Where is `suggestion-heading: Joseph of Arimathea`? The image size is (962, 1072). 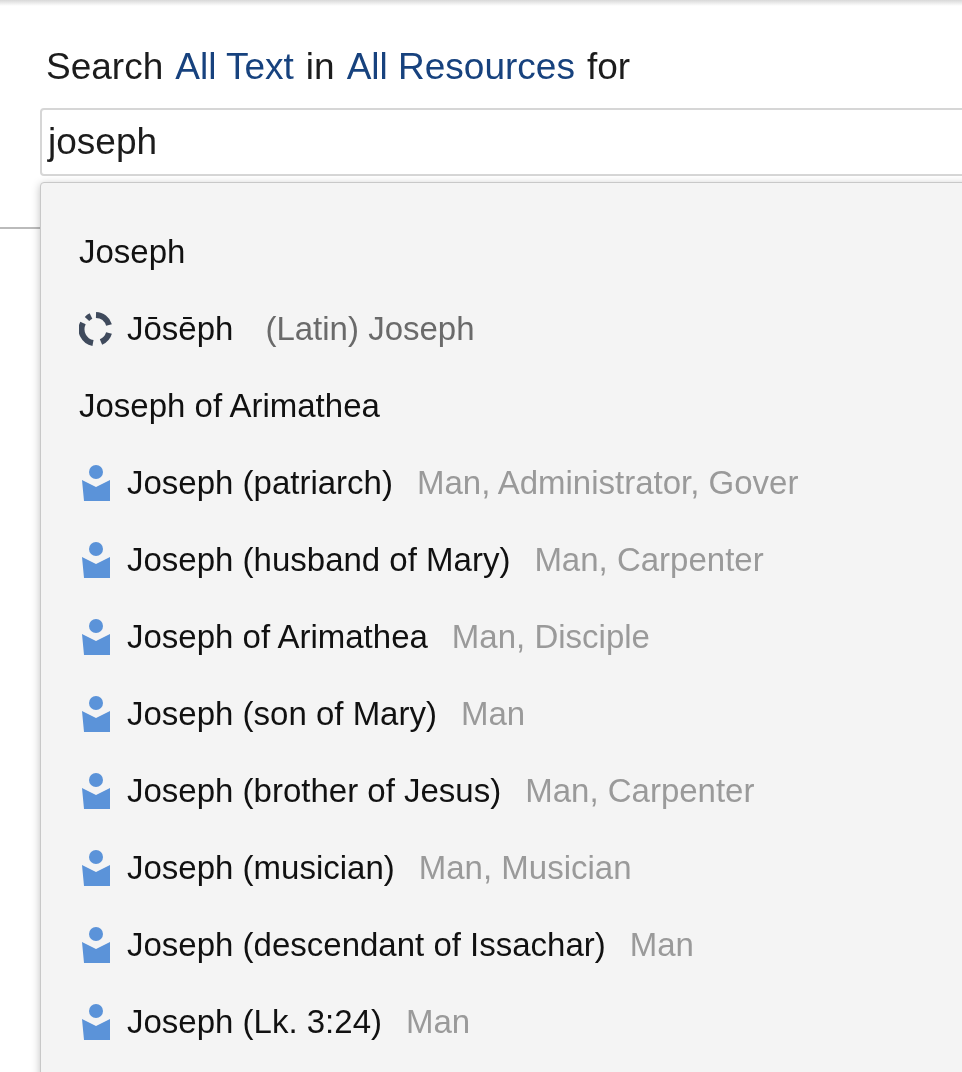
suggestion-heading: Joseph of Arimathea is located at coordinates (229, 405).